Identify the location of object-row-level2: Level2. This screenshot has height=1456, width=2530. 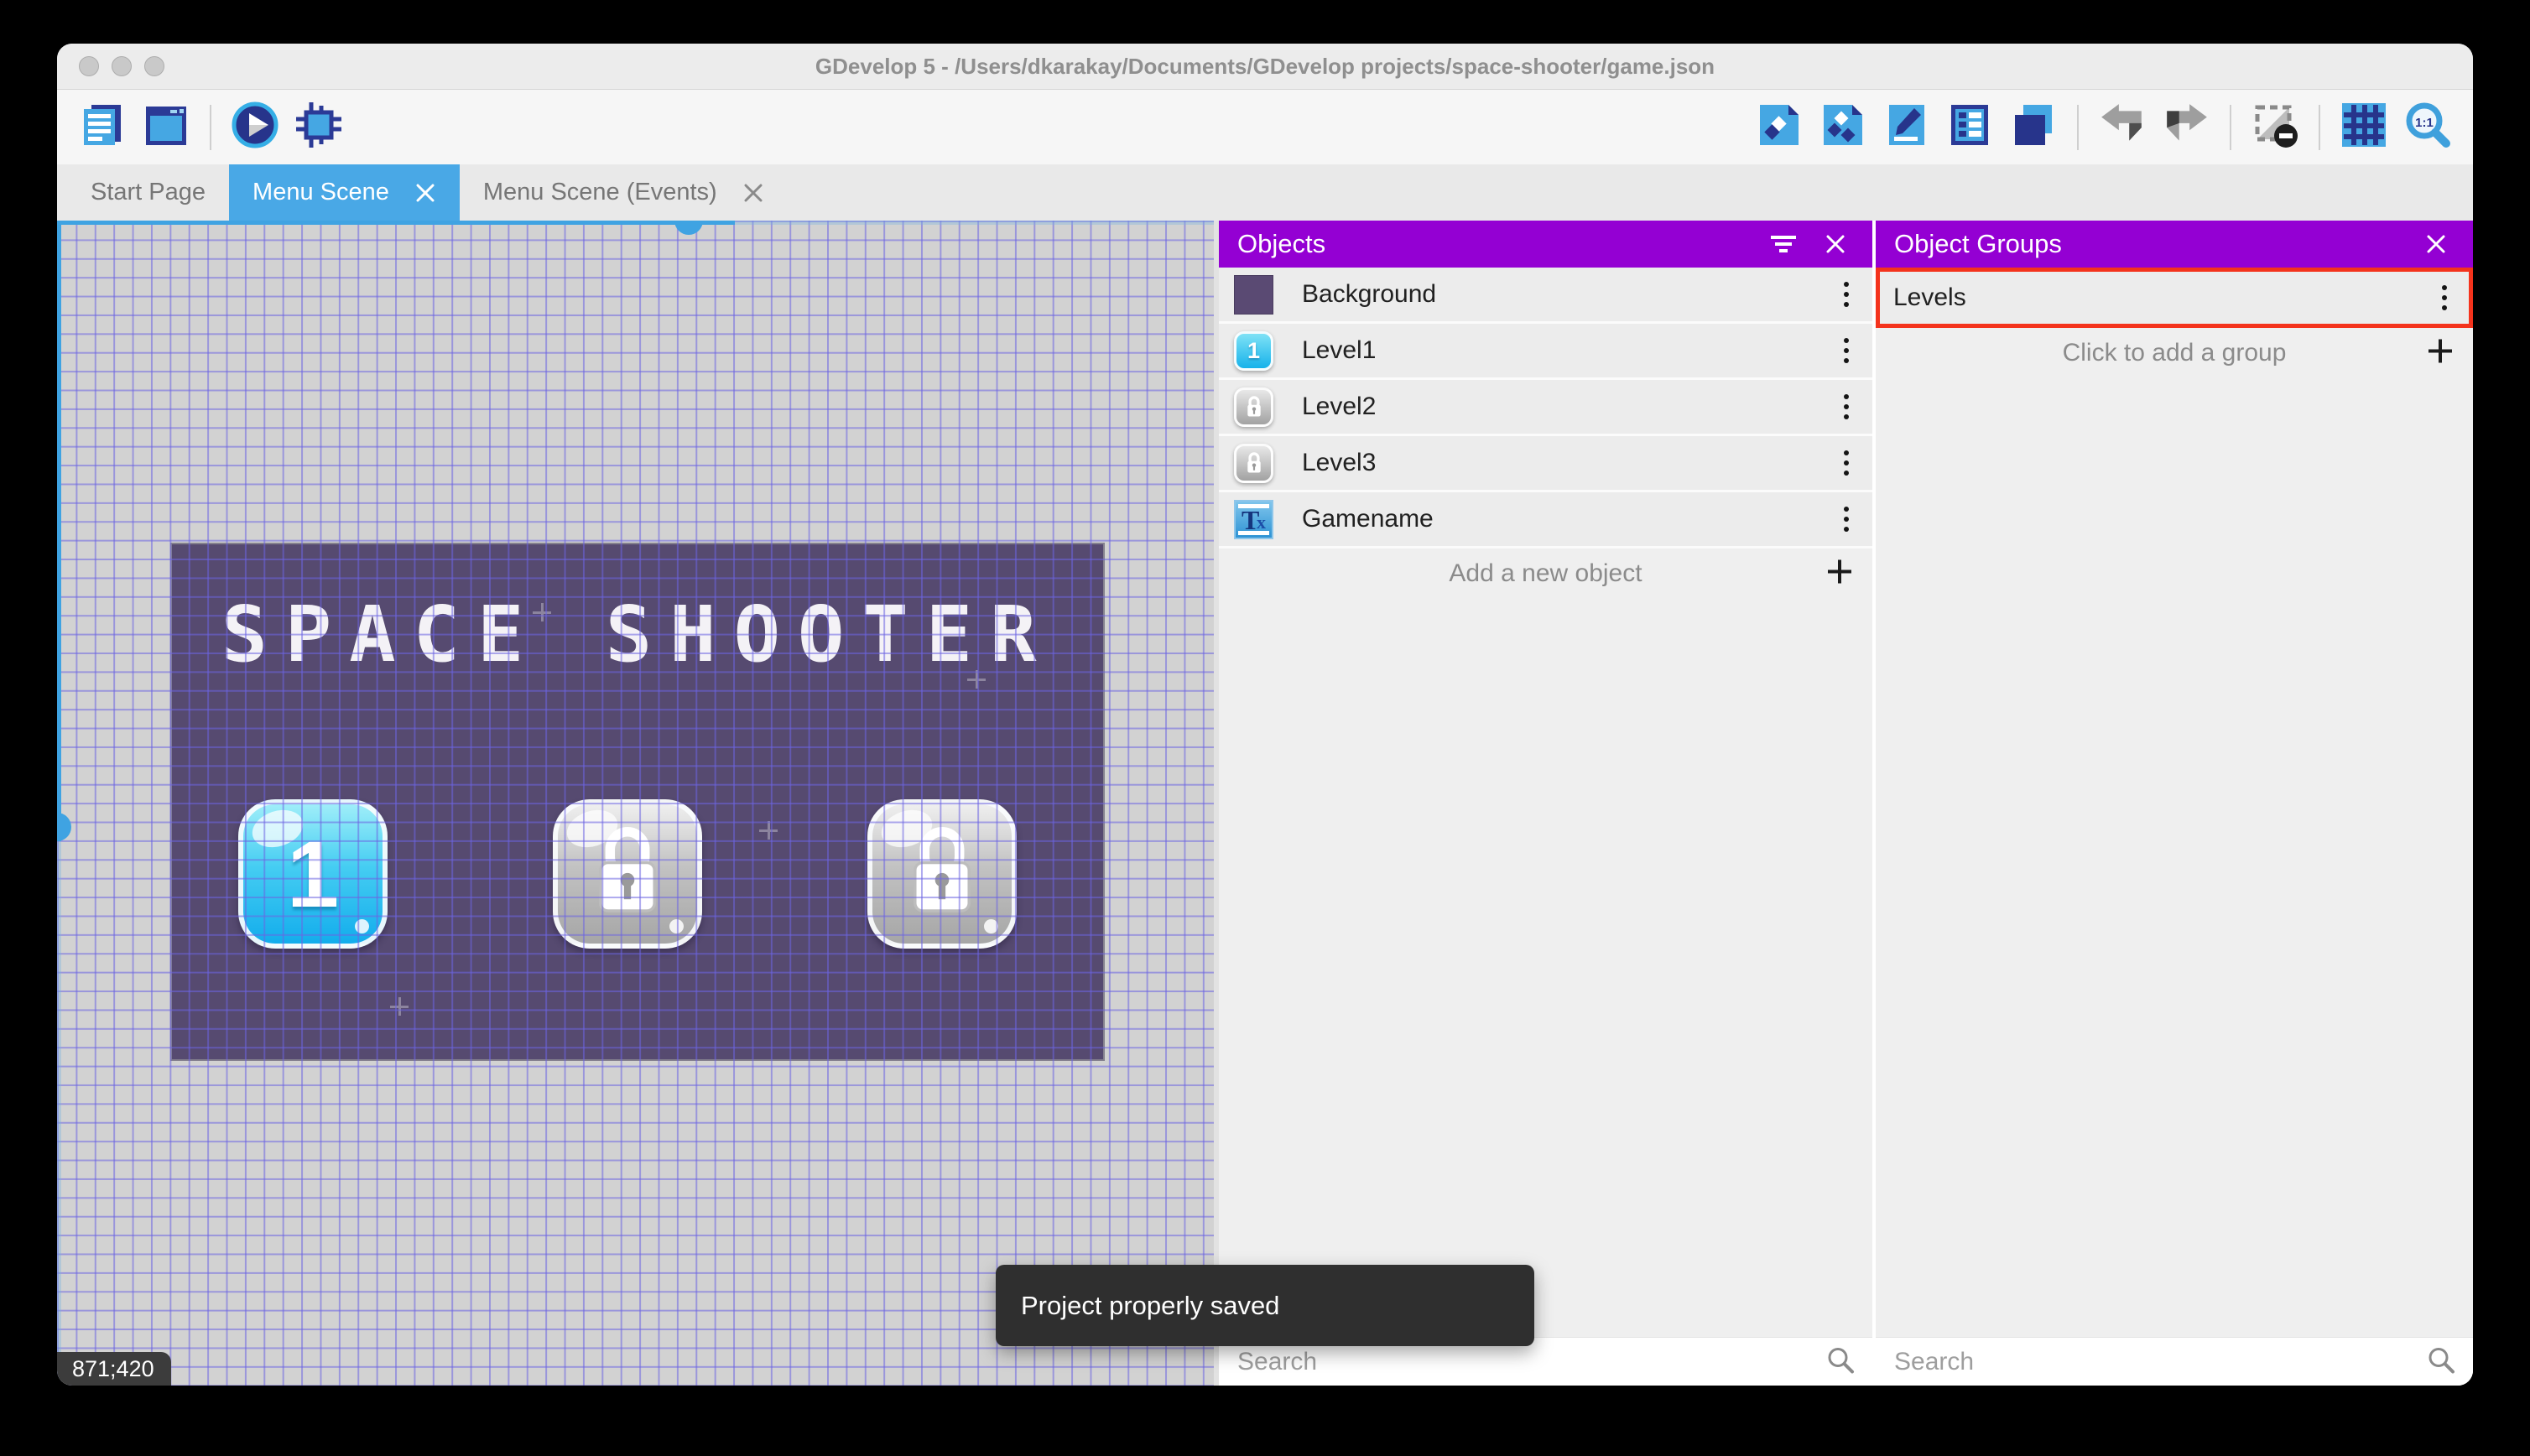
(1545, 408).